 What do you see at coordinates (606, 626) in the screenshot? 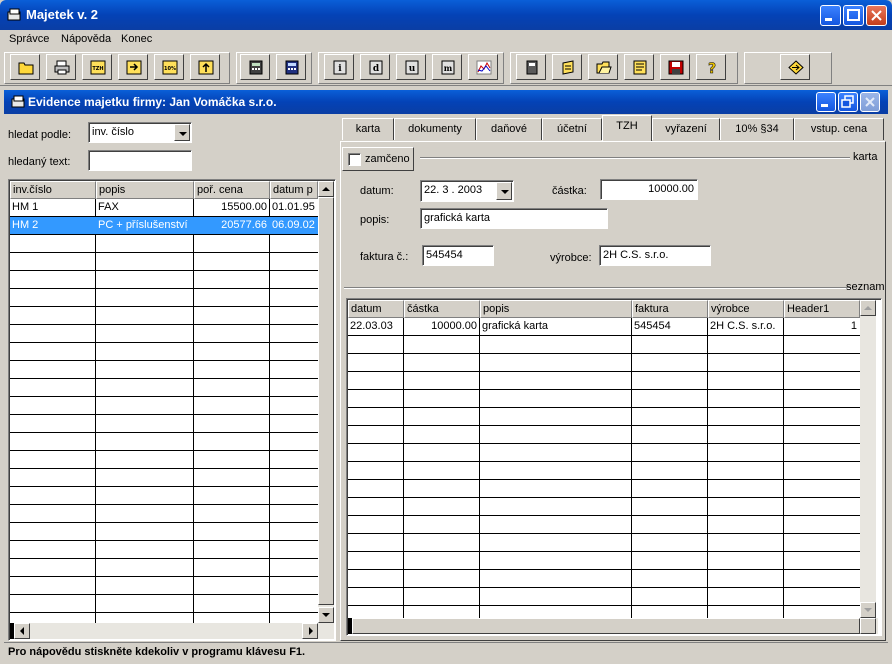
I see `hscroll-thumb` at bounding box center [606, 626].